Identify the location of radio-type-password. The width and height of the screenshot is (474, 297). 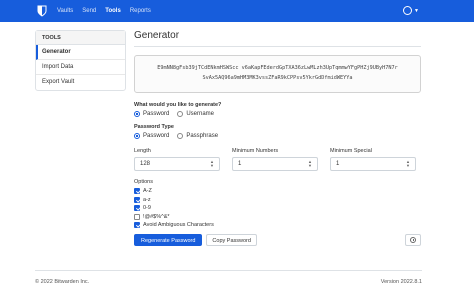
(137, 136).